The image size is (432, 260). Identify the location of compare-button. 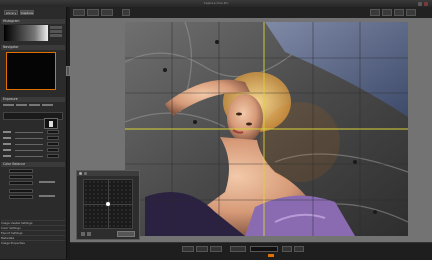
(238, 249).